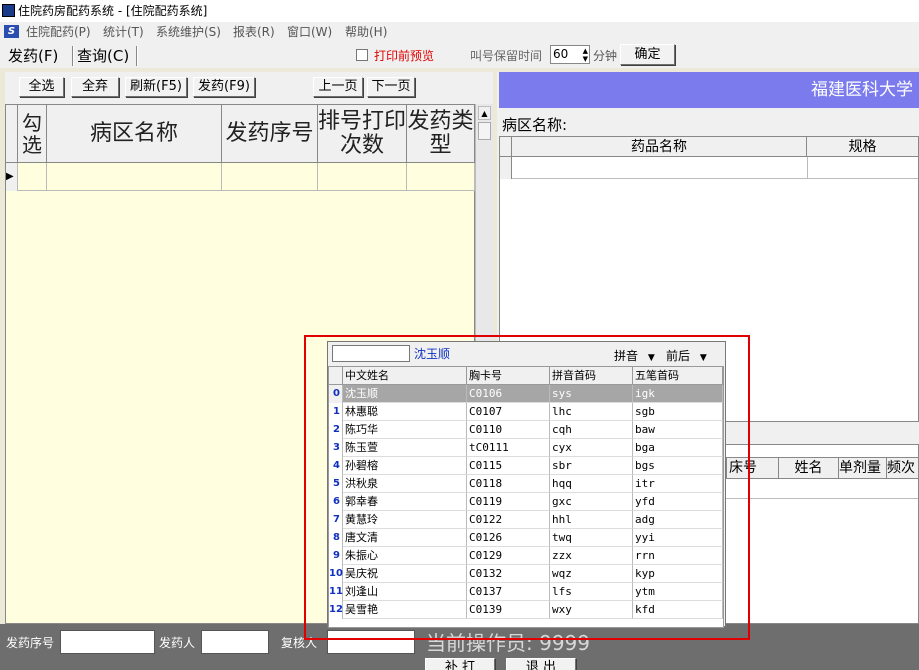  What do you see at coordinates (405, 502) in the screenshot?
I see `cell-chinese-name: 郭幸春` at bounding box center [405, 502].